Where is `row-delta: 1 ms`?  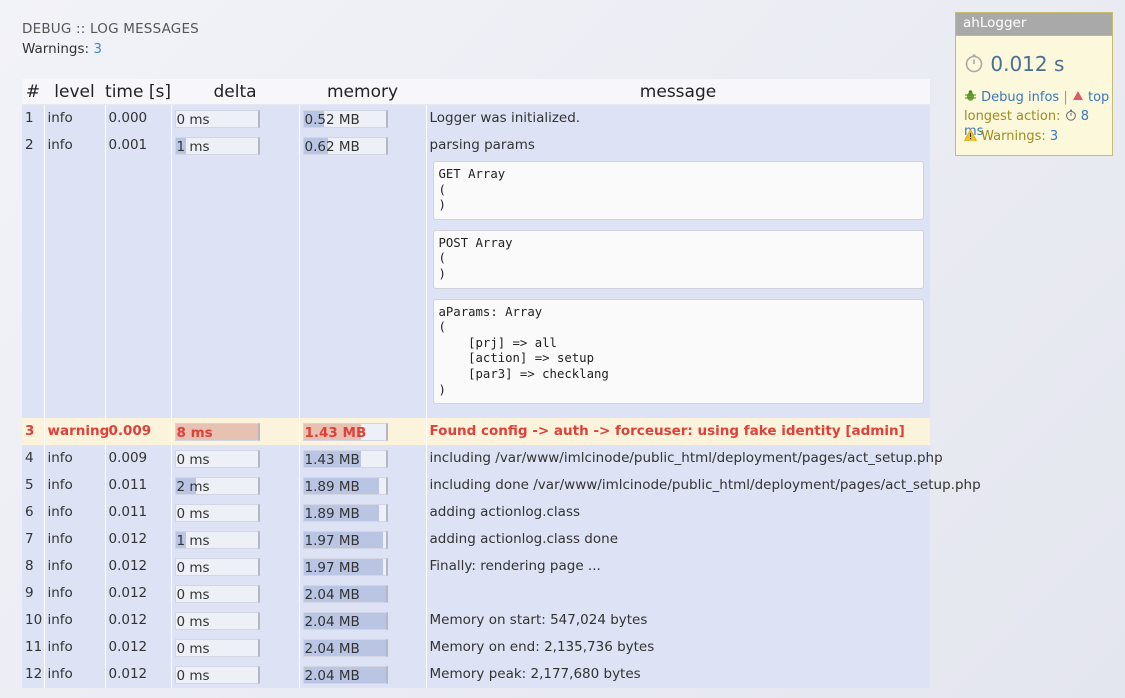
row-delta: 1 ms is located at coordinates (235, 540).